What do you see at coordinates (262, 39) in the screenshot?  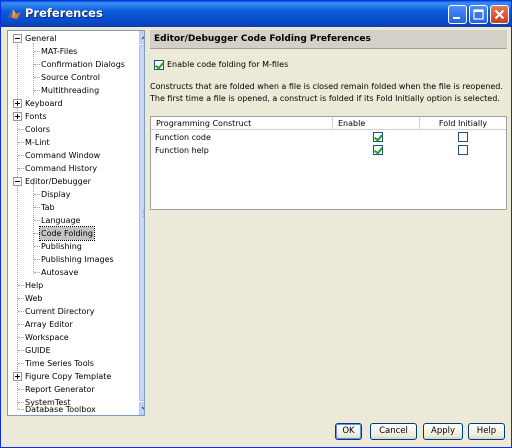 I see `panel-title: Editor/Debugger Code Folding Preferences` at bounding box center [262, 39].